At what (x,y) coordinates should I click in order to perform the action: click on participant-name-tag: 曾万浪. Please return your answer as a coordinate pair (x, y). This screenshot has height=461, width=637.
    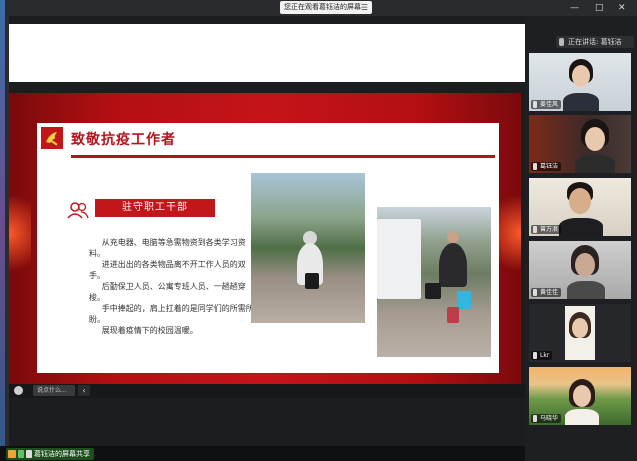
    Looking at the image, I should click on (546, 229).